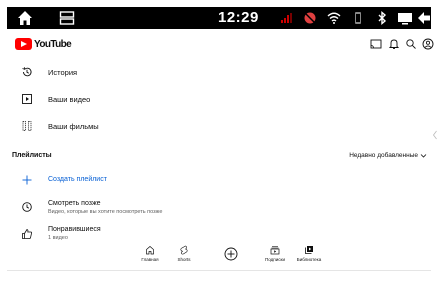  What do you see at coordinates (383, 155) in the screenshot?
I see `sort-label: Недавно добавленные` at bounding box center [383, 155].